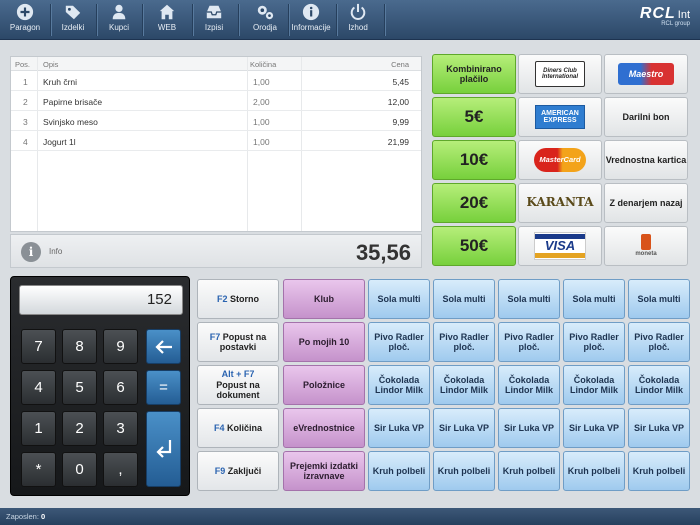  What do you see at coordinates (324, 385) in the screenshot?
I see `bills-button: Položnice` at bounding box center [324, 385].